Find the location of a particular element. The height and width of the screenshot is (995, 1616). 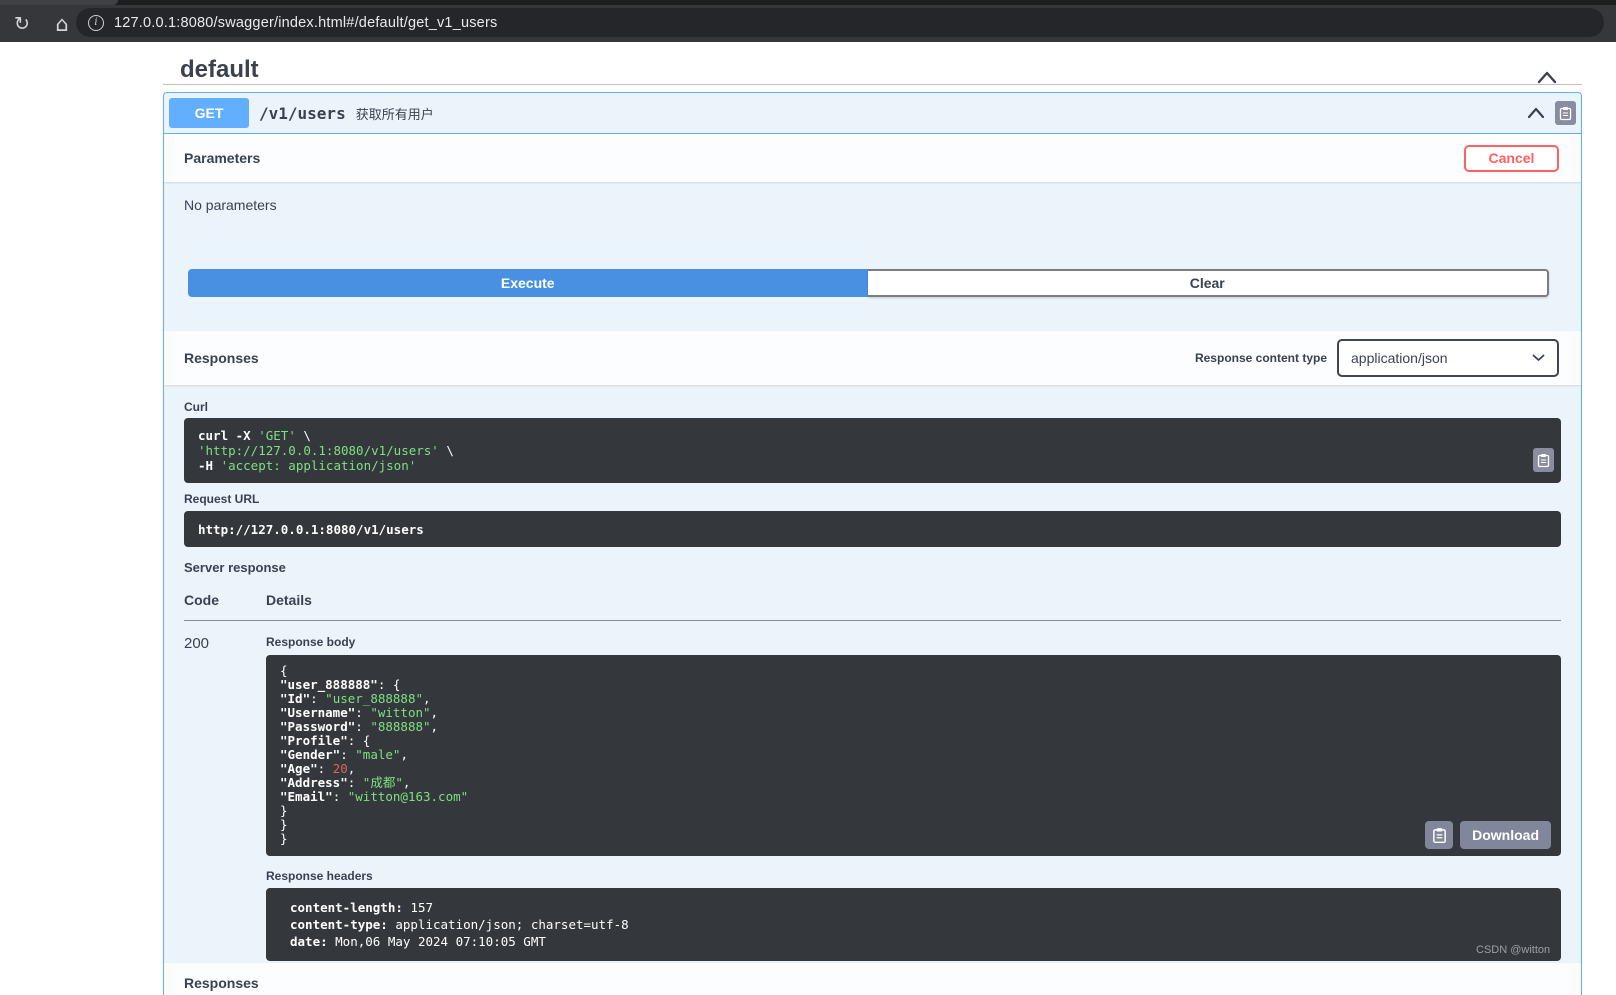

server-response-label: Server response is located at coordinates (235, 567).